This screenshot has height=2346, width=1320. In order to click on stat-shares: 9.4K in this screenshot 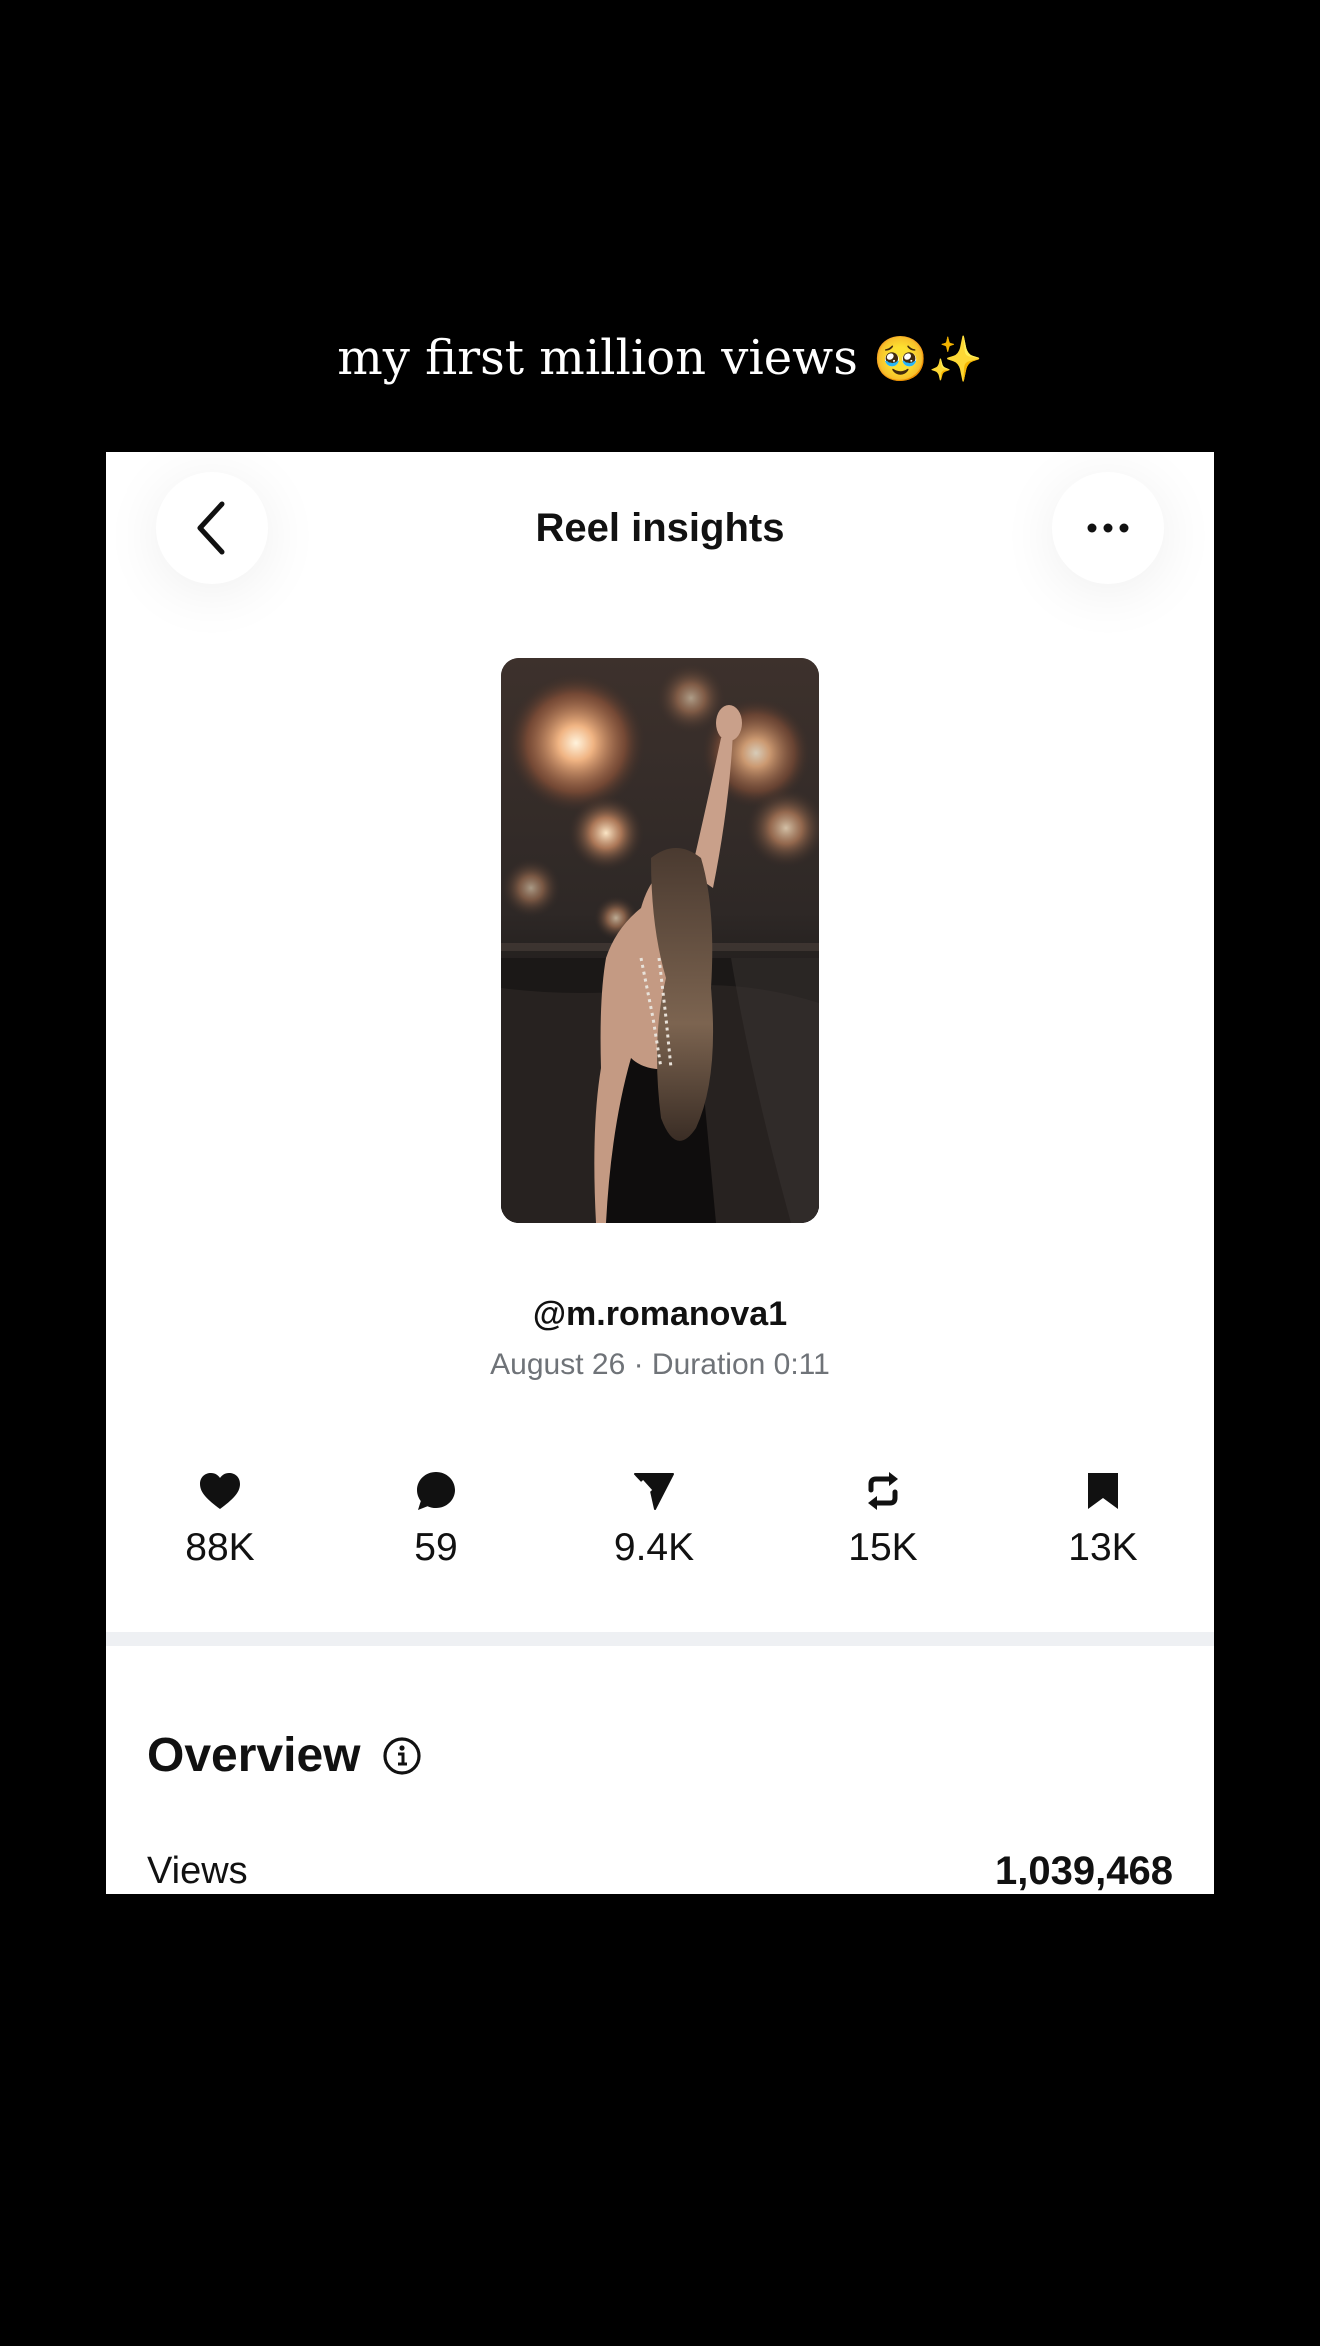, I will do `click(654, 1520)`.